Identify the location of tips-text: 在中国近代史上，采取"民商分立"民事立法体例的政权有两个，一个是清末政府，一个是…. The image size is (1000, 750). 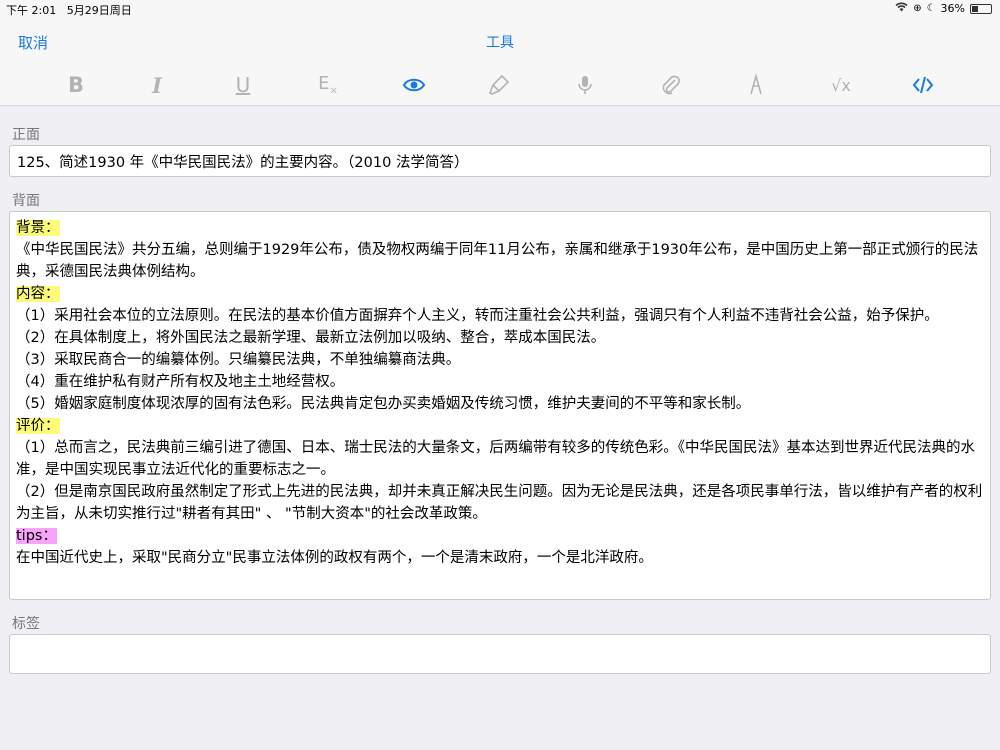
(334, 558).